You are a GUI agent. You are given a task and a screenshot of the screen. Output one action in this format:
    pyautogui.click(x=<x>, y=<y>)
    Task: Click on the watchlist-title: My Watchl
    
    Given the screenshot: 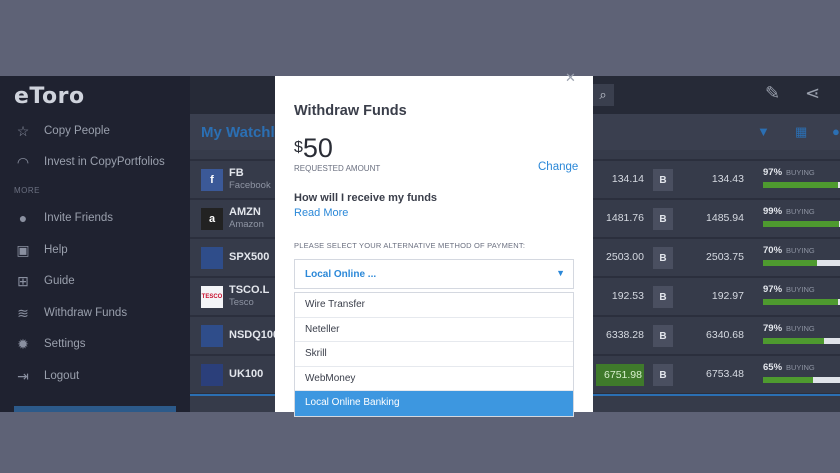 What is the action you would take?
    pyautogui.click(x=238, y=132)
    